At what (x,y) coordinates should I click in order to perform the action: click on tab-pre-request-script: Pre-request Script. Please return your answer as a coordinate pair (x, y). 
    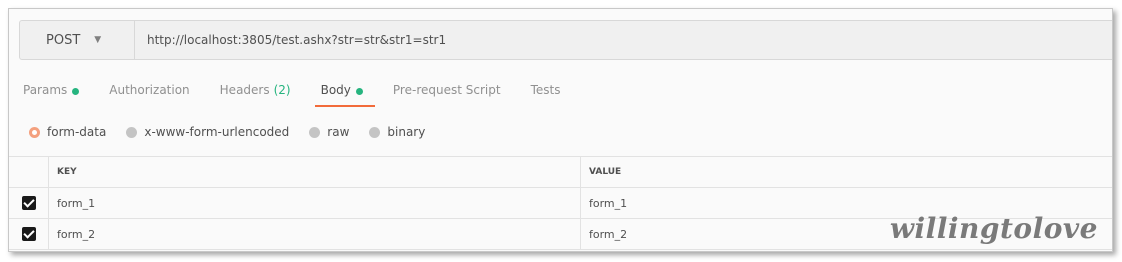
    Looking at the image, I should click on (447, 98).